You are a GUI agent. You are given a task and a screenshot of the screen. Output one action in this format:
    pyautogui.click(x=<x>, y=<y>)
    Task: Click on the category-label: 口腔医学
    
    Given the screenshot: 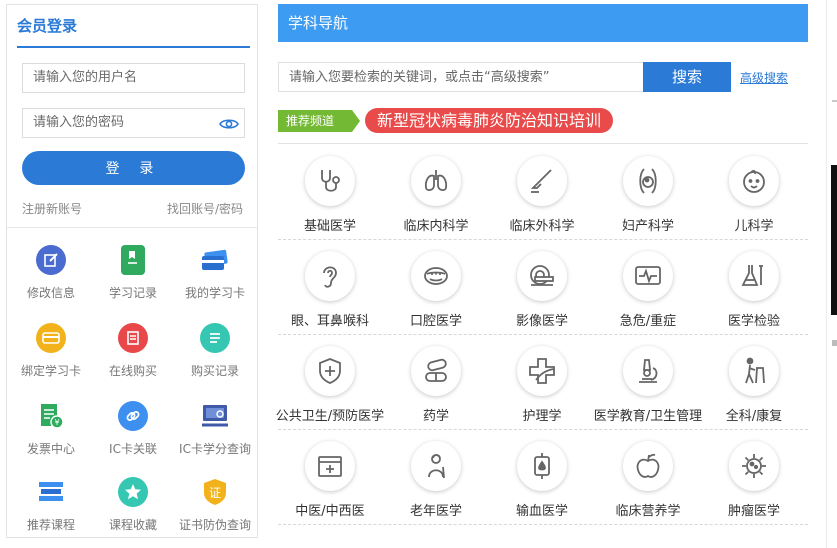 What is the action you would take?
    pyautogui.click(x=435, y=321)
    